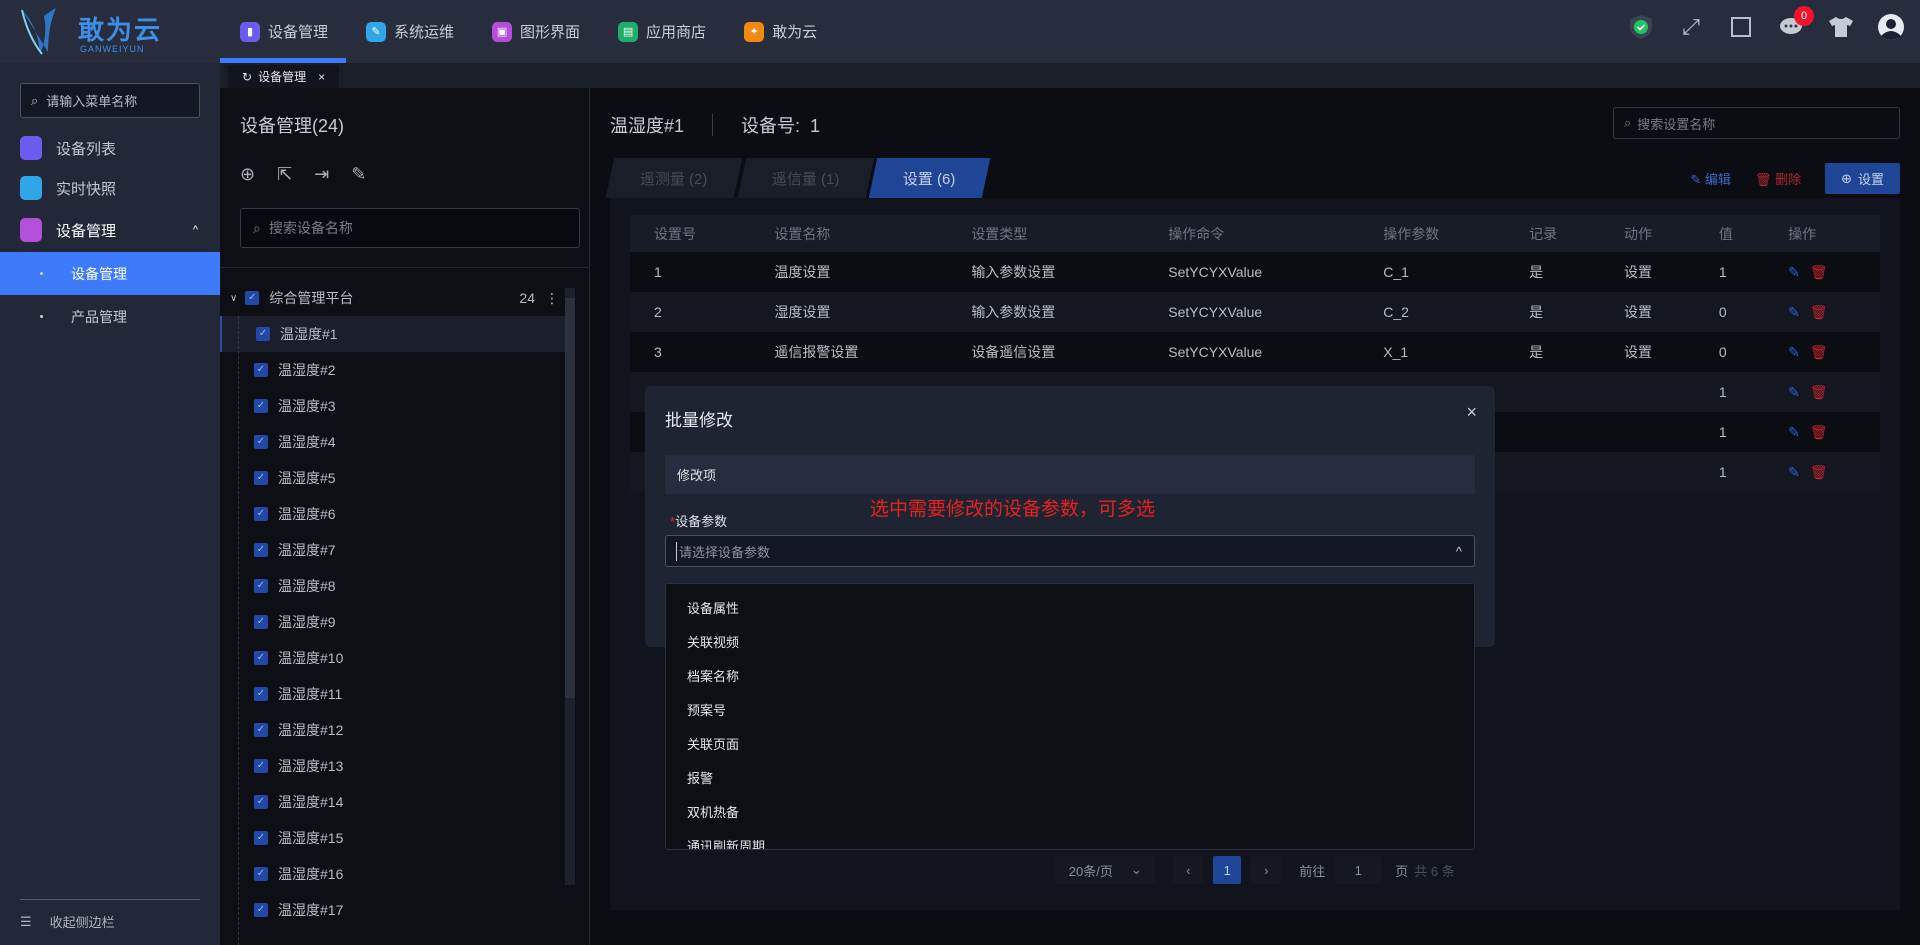 Image resolution: width=1920 pixels, height=945 pixels. I want to click on add-setting-button: ⊕ 设置, so click(1862, 178).